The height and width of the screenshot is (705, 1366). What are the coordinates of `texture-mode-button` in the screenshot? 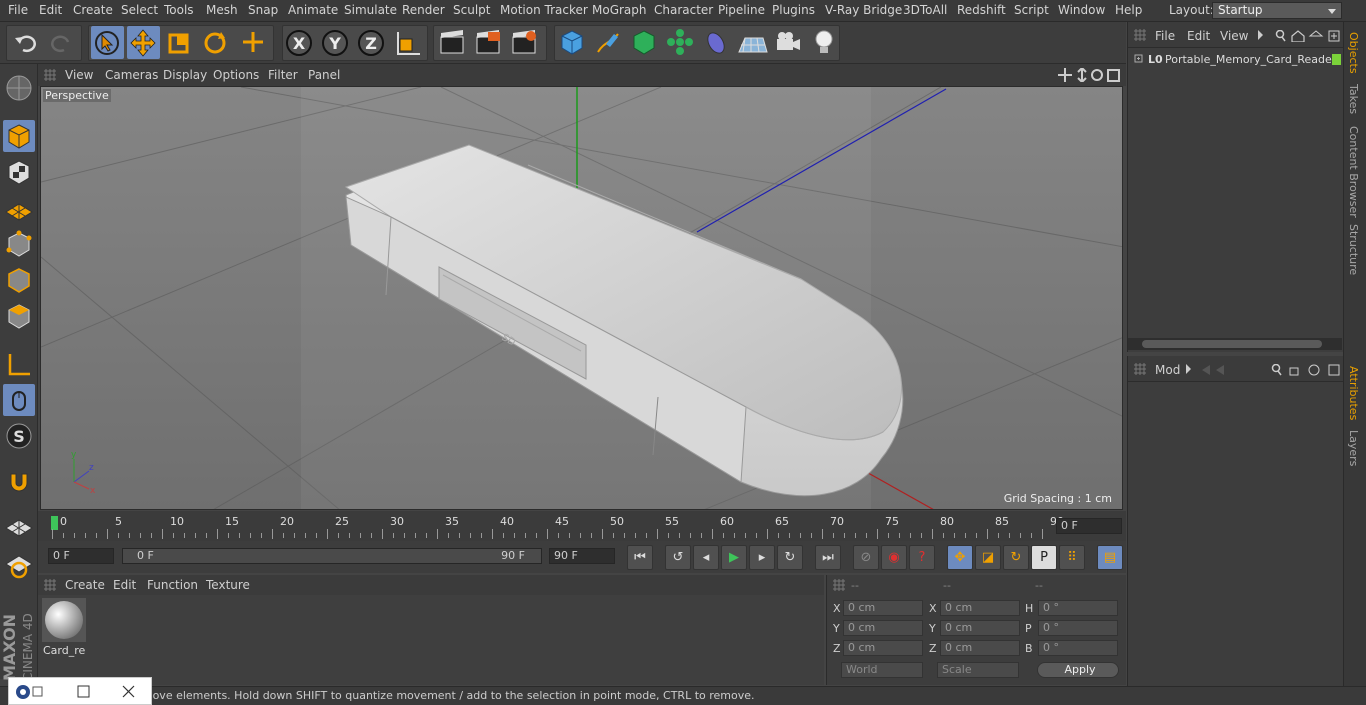 It's located at (19, 172).